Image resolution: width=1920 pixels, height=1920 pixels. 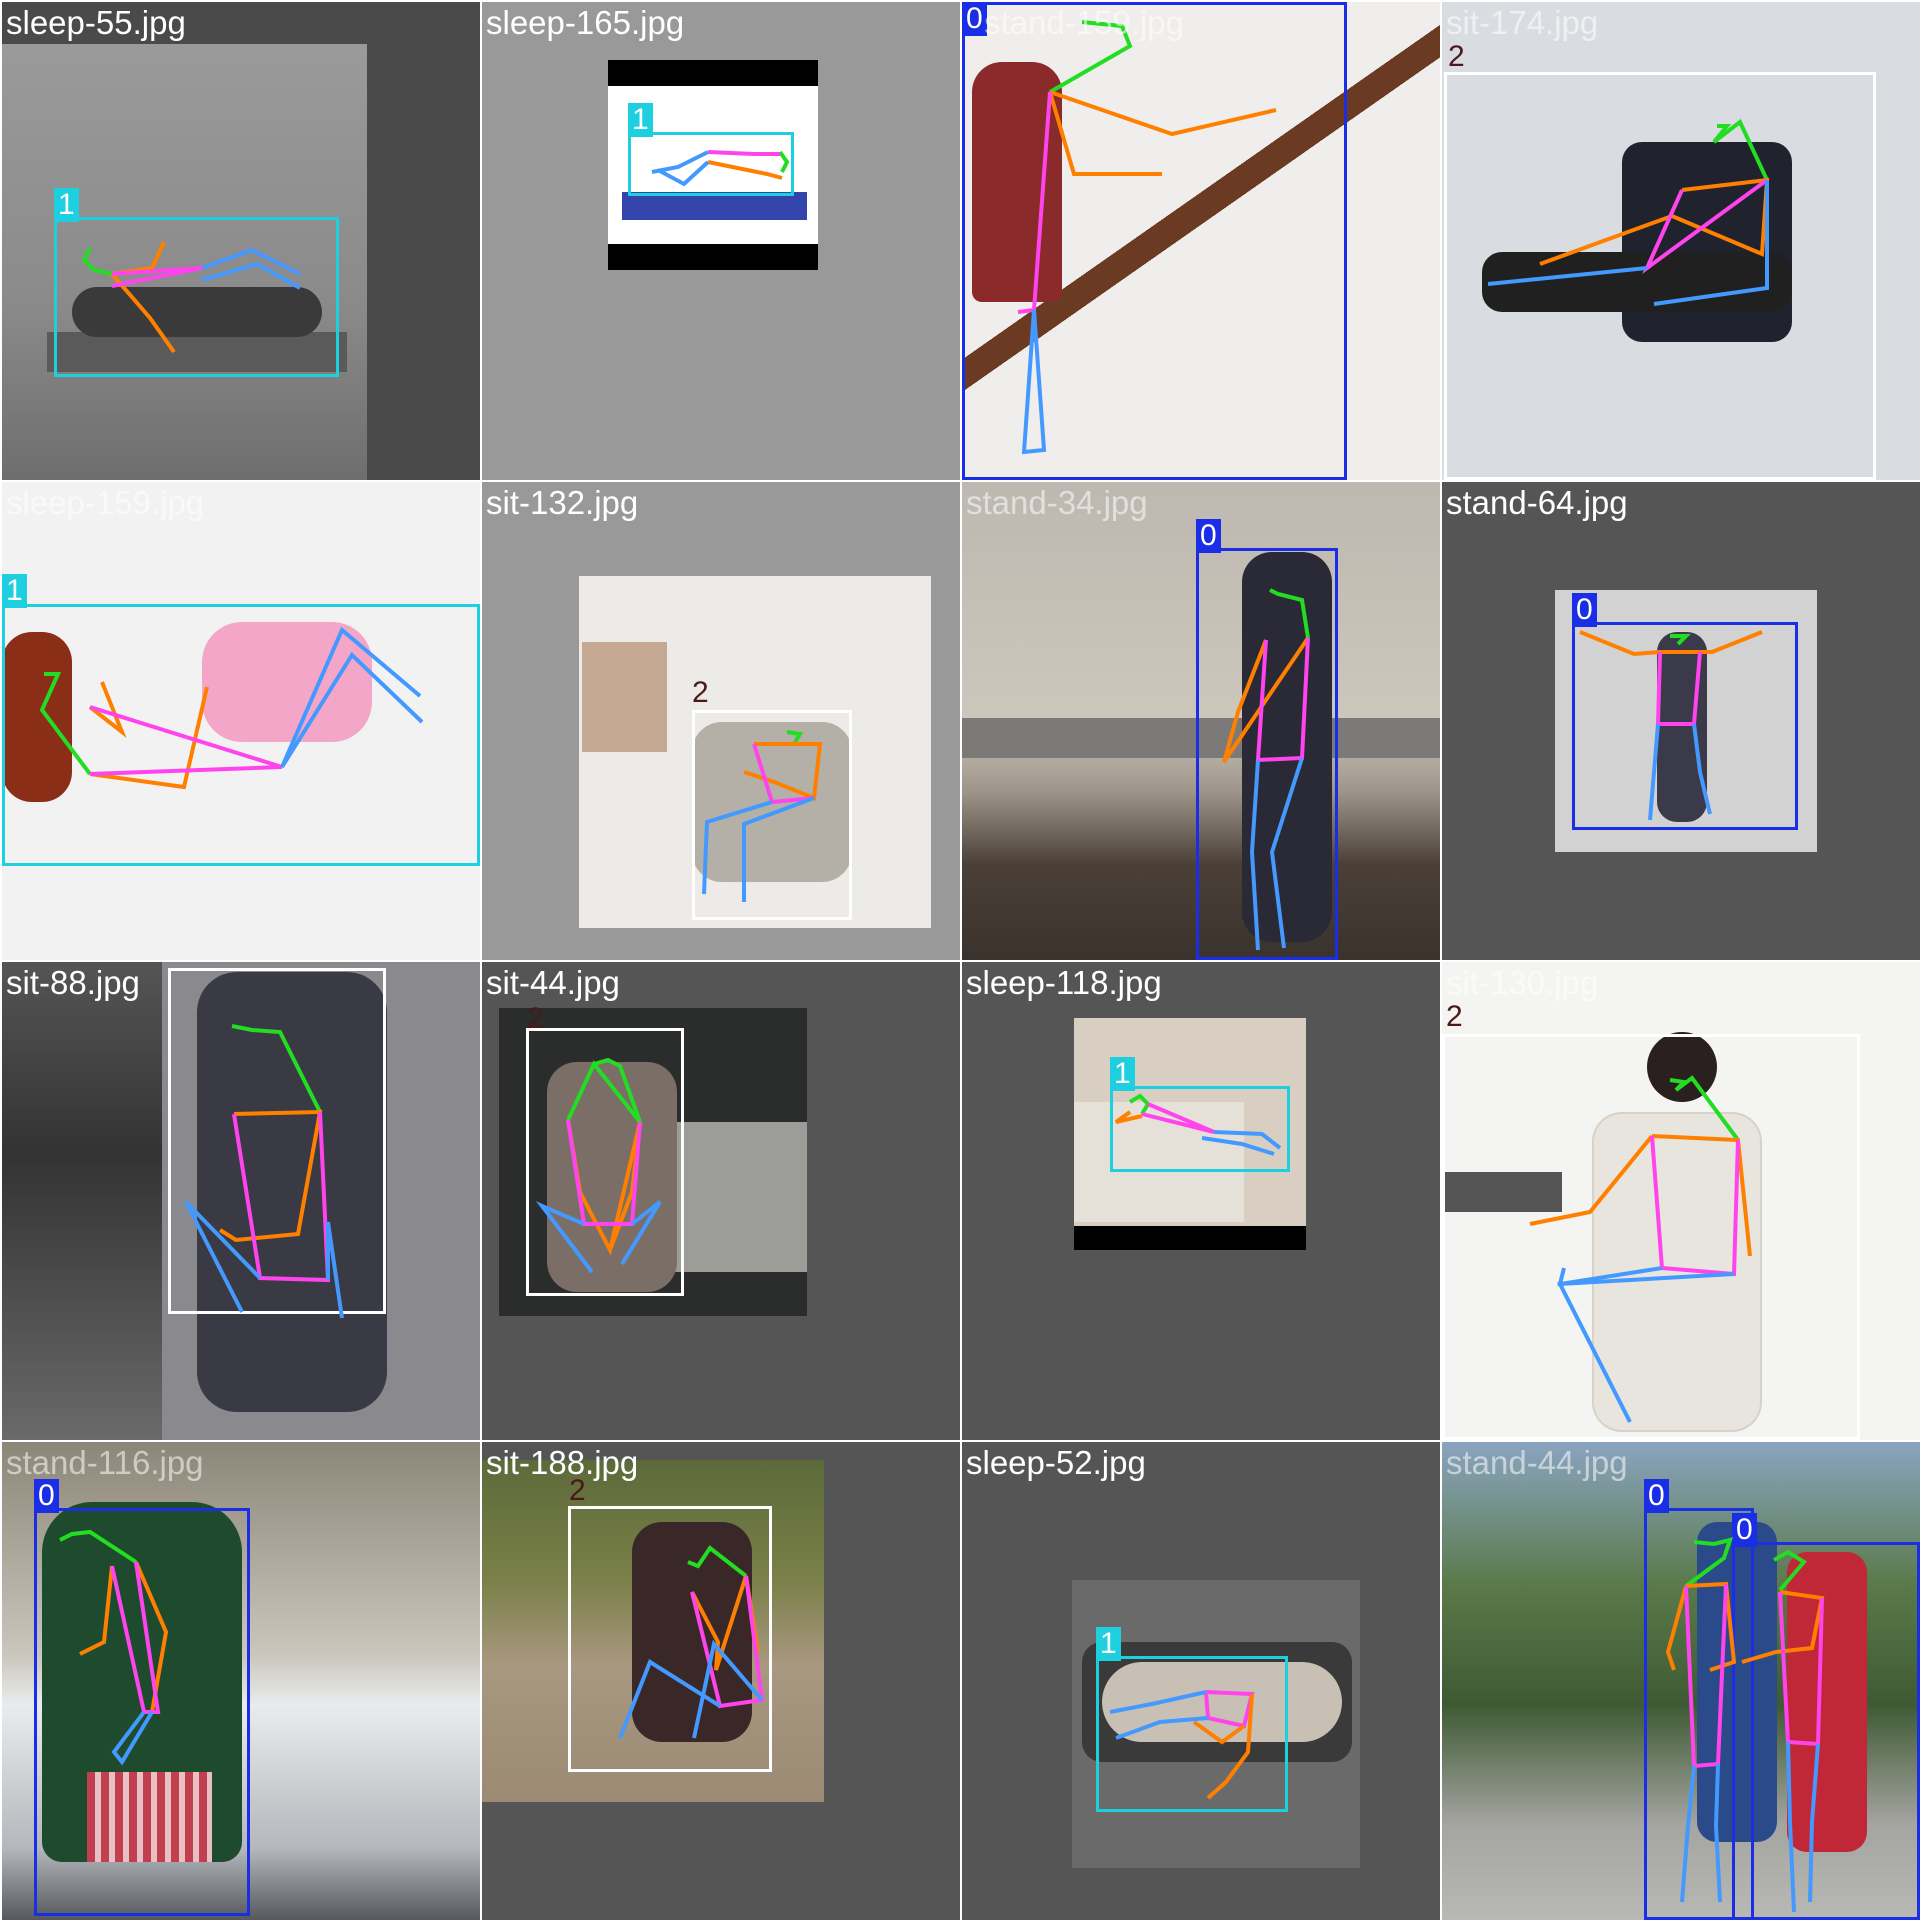 I want to click on file-name: stand-159.jpg, so click(x=1084, y=22).